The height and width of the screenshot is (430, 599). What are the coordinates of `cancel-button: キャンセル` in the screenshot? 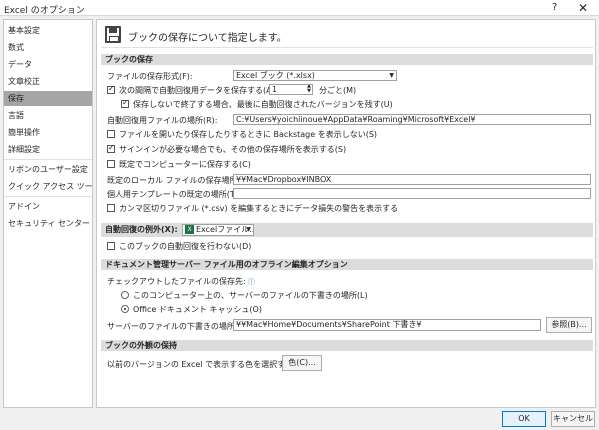 It's located at (573, 419).